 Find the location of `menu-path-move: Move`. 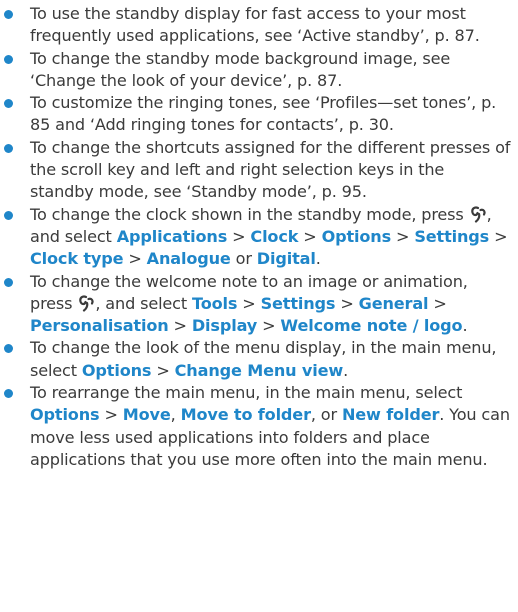

menu-path-move: Move is located at coordinates (146, 415).